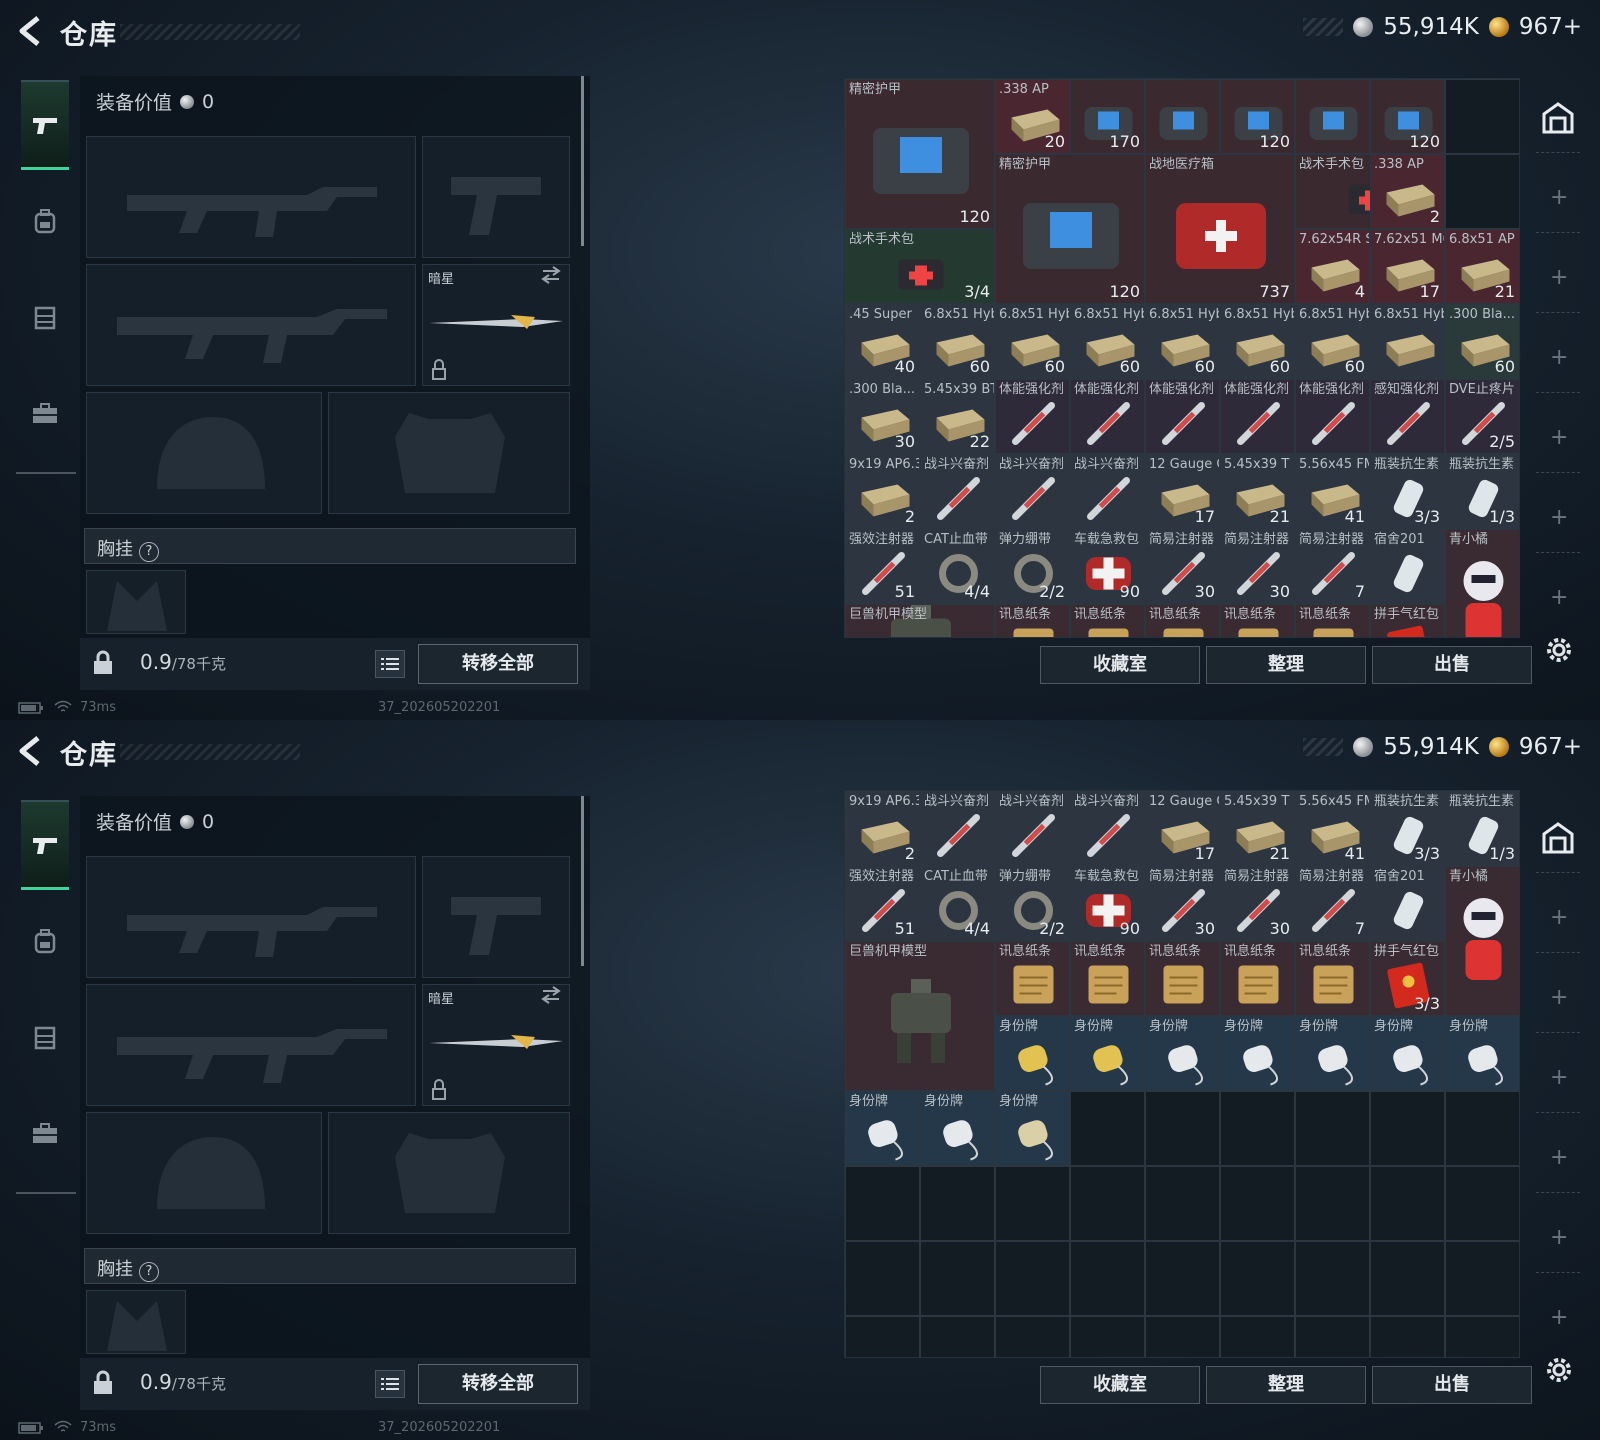 This screenshot has width=1600, height=1440. What do you see at coordinates (1558, 118) in the screenshot?
I see `warehouse-tab-icon` at bounding box center [1558, 118].